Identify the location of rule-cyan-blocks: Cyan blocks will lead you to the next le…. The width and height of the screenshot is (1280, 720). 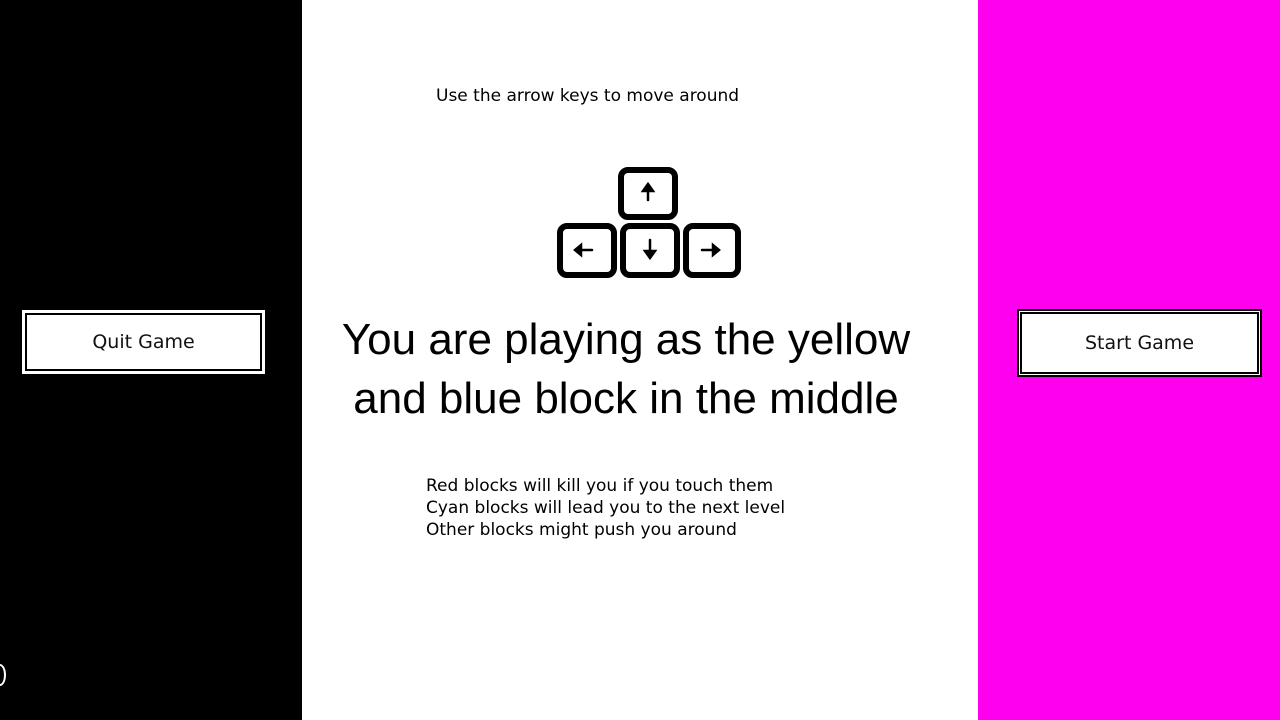
(606, 508).